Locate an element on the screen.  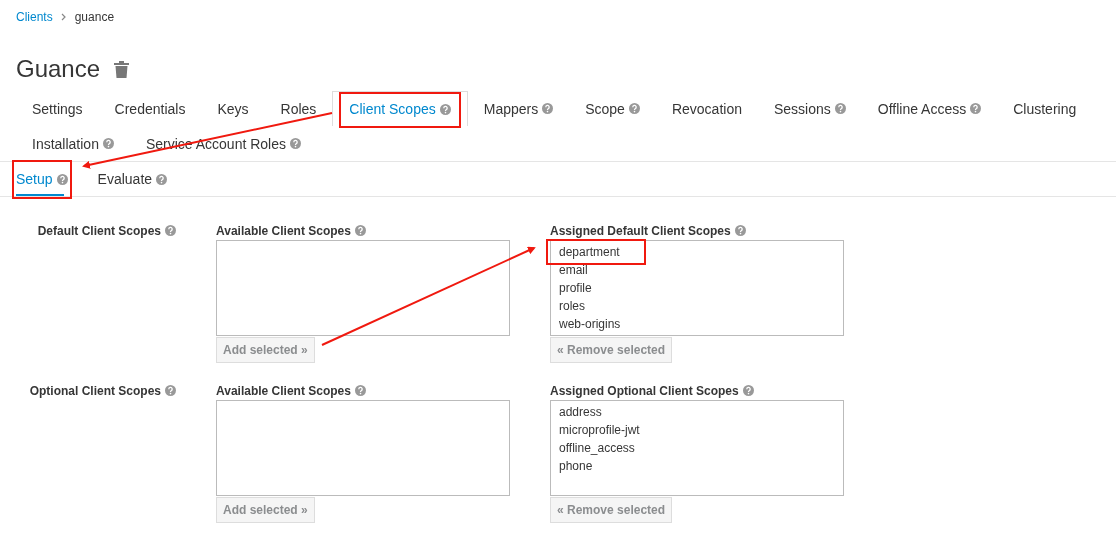
tab: Sessions is located at coordinates (809, 108).